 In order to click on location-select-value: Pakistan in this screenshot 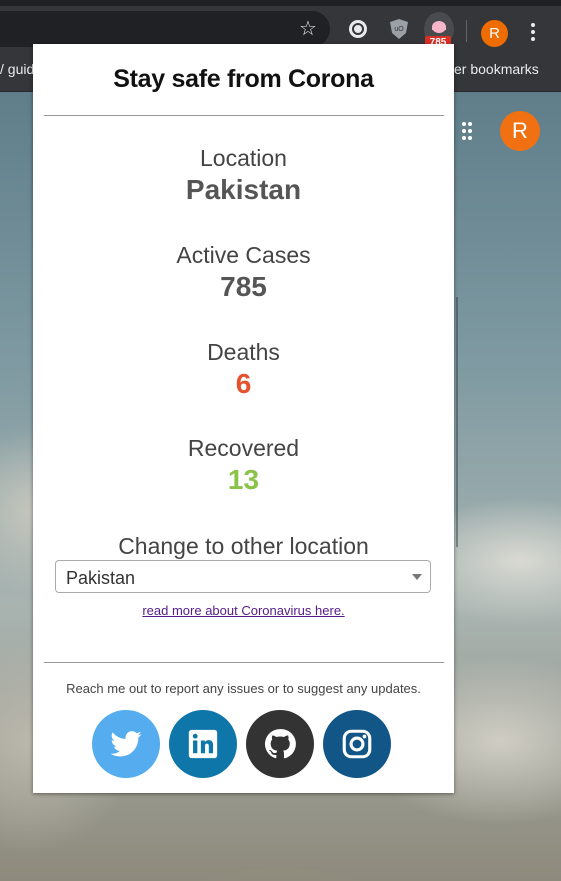, I will do `click(101, 578)`.